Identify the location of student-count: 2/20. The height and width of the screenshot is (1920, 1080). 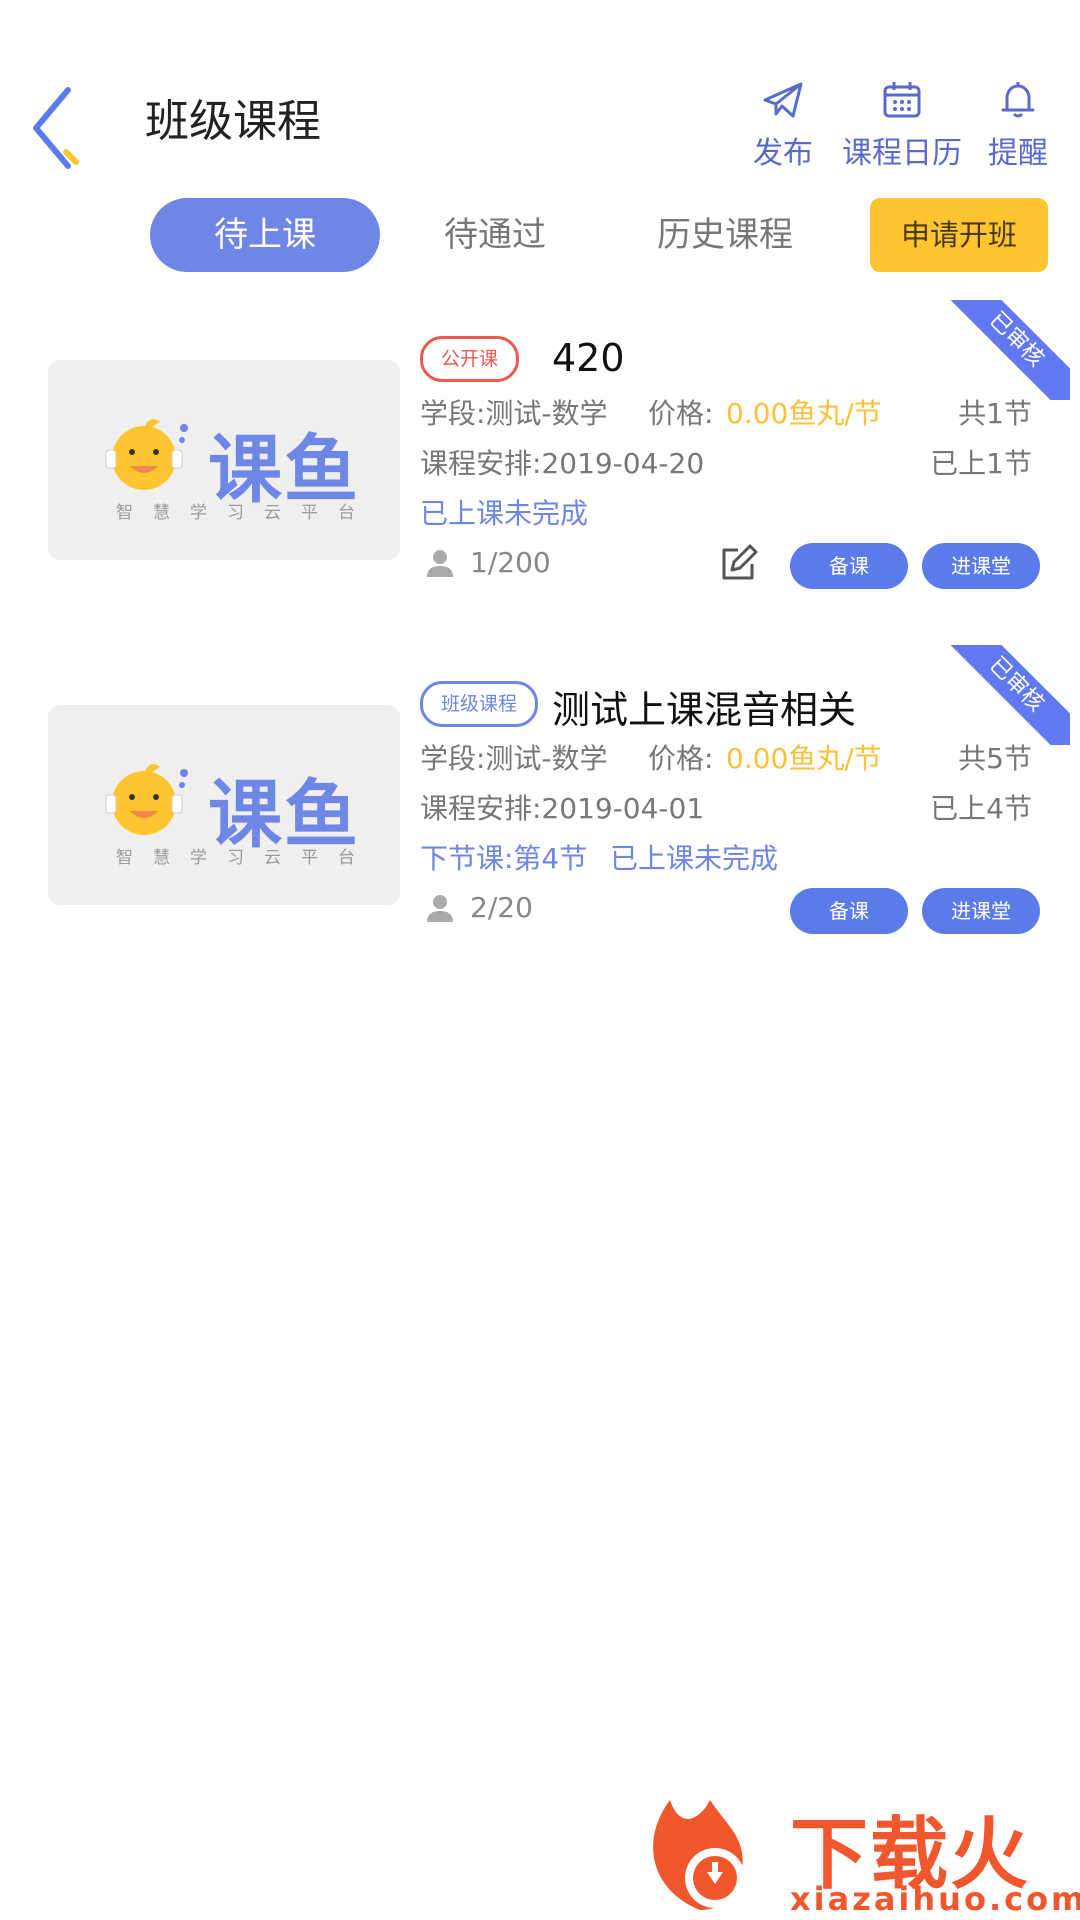
(501, 907).